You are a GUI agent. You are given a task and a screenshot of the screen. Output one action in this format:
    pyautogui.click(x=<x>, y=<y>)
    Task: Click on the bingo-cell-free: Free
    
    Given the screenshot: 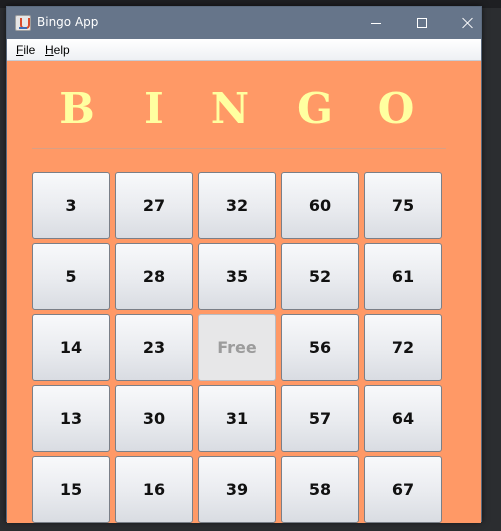 What is the action you would take?
    pyautogui.click(x=237, y=347)
    